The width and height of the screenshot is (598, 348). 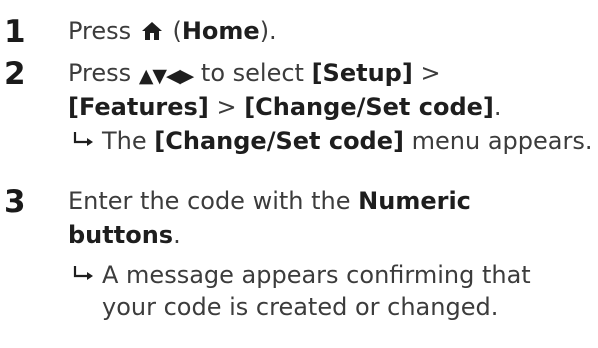 I want to click on step-2-line-2: [Features] > [Change/Set code]., so click(x=285, y=107).